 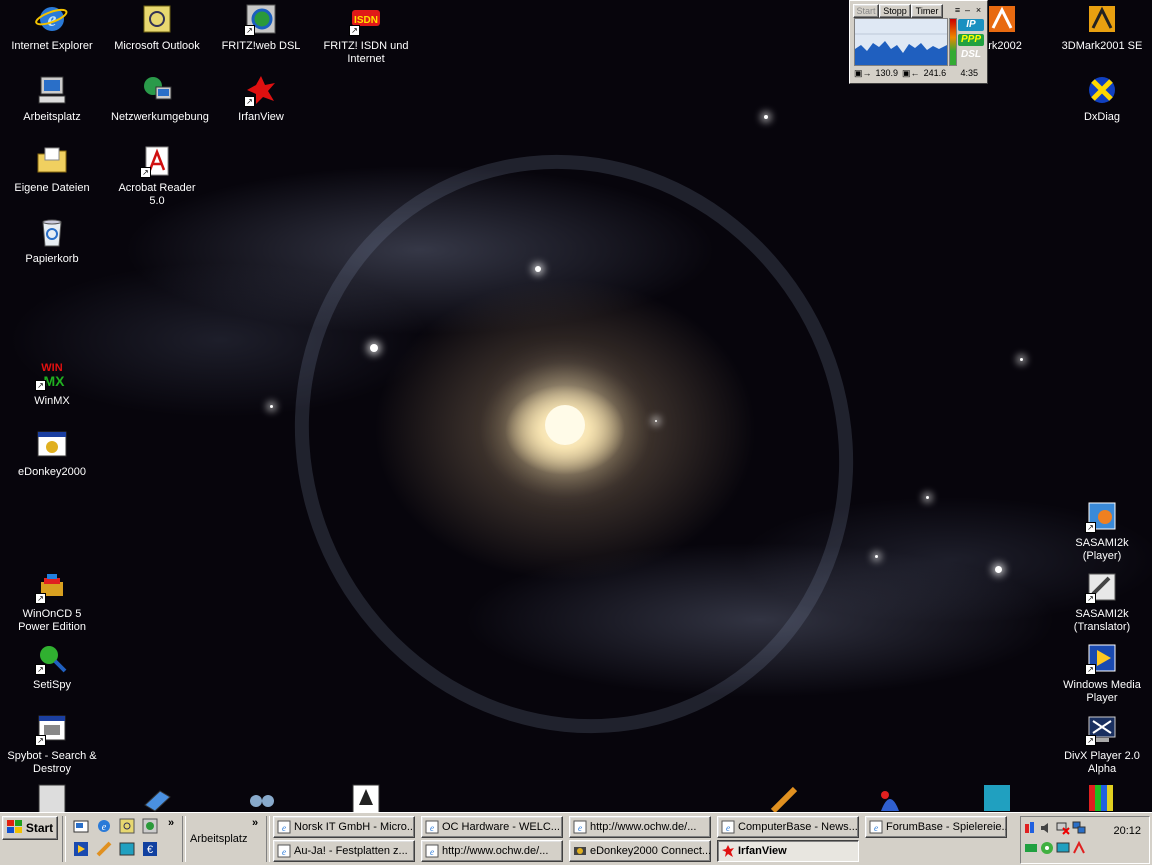 I want to click on fritz-timer-button: Timer, so click(x=927, y=11).